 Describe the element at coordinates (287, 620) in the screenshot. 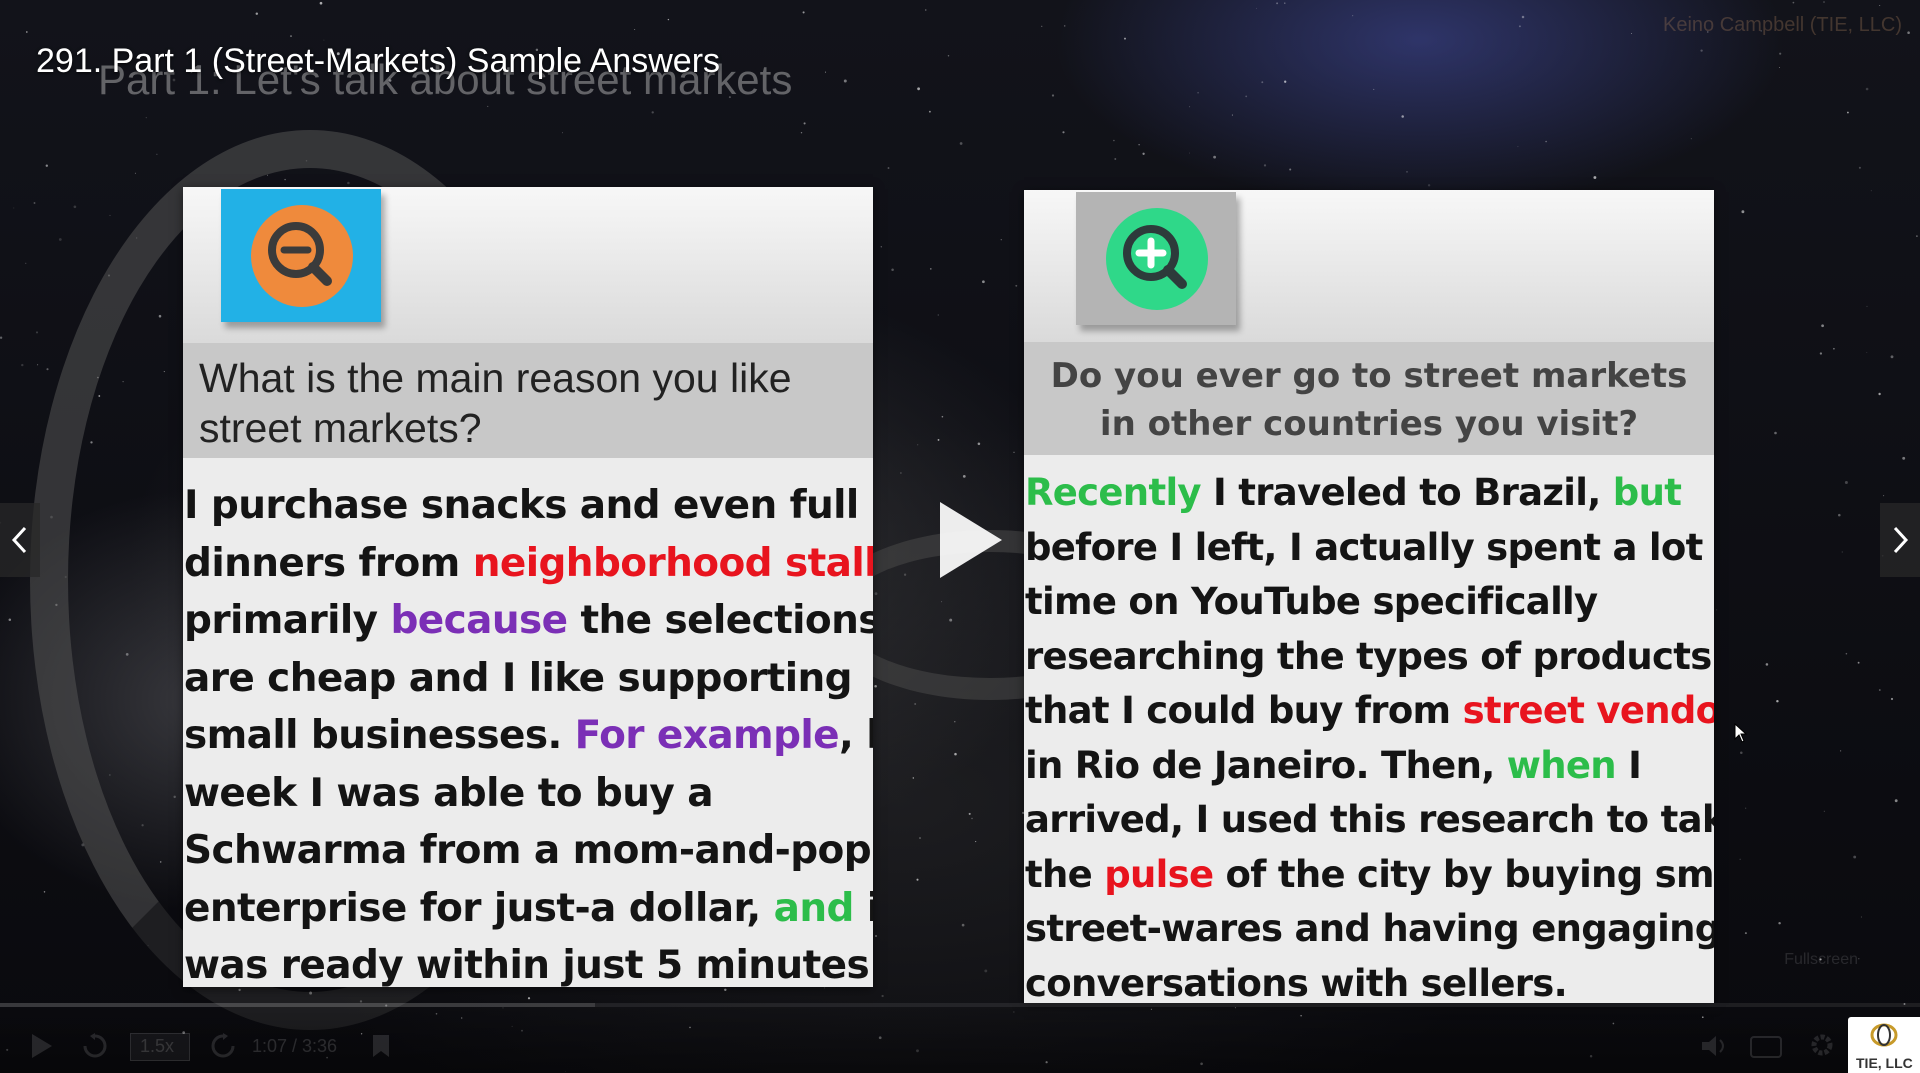

I see `answer-segment: primarily` at that location.